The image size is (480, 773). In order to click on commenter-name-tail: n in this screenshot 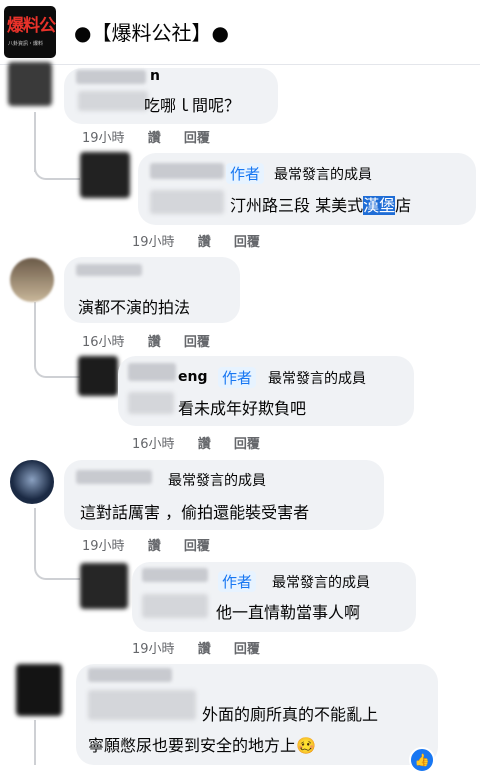, I will do `click(155, 76)`.